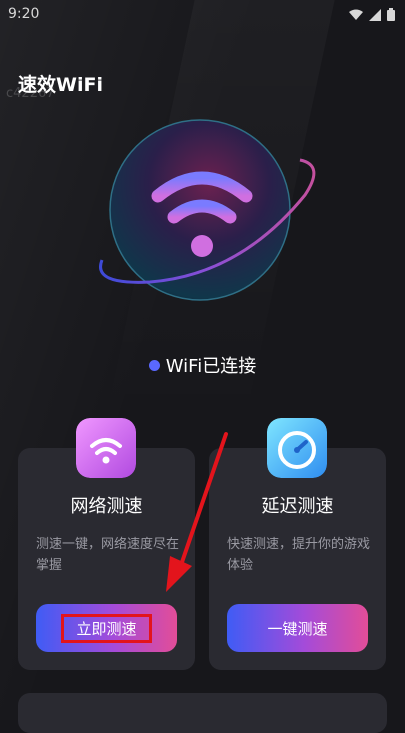 The height and width of the screenshot is (733, 405). Describe the element at coordinates (391, 14) in the screenshot. I see `battery-icon` at that location.